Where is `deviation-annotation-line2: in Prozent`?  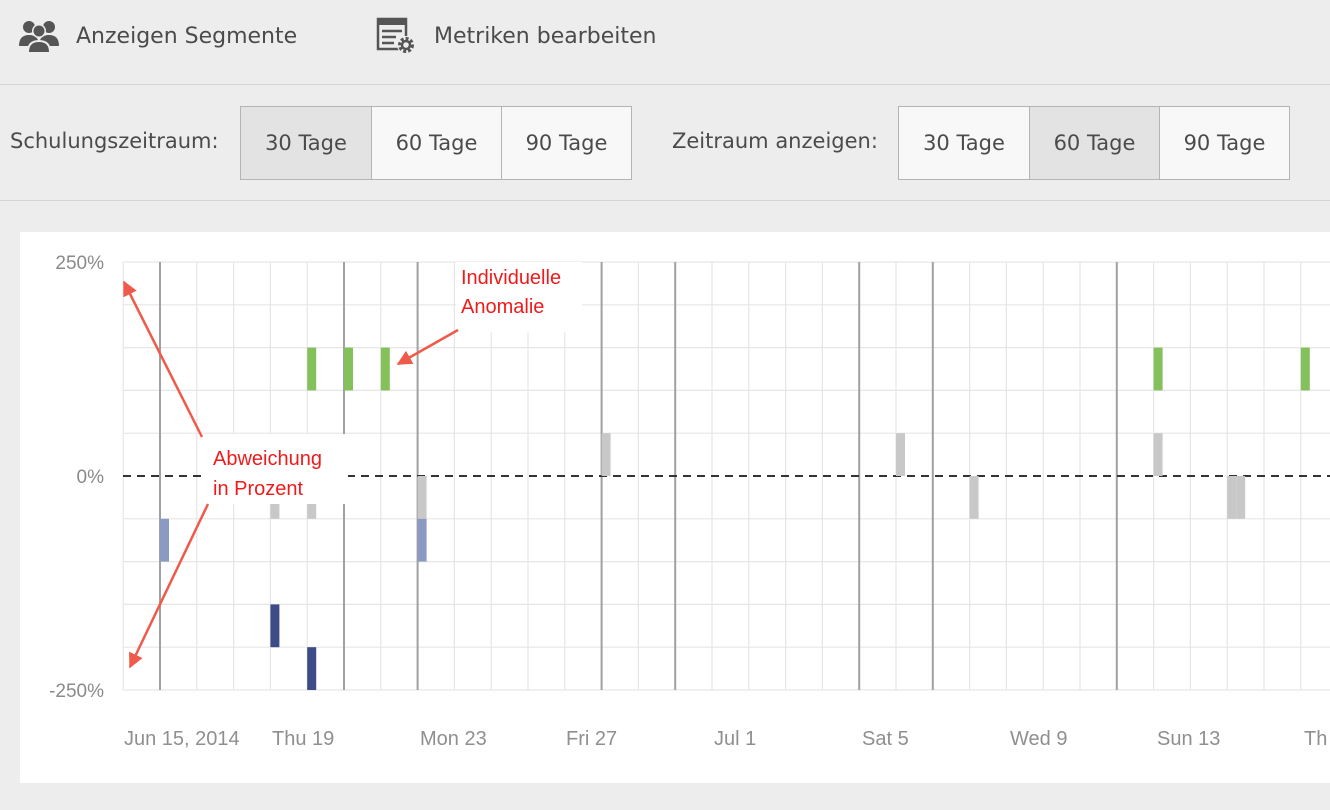
deviation-annotation-line2: in Prozent is located at coordinates (258, 489).